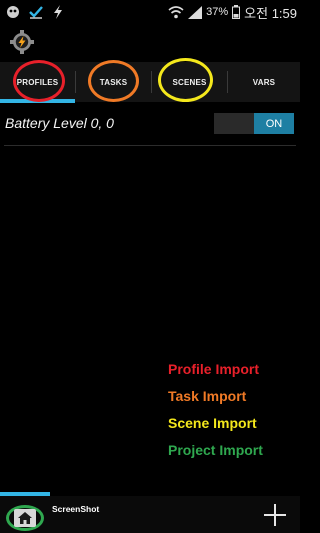 This screenshot has height=533, width=320. I want to click on home-project-button, so click(25, 518).